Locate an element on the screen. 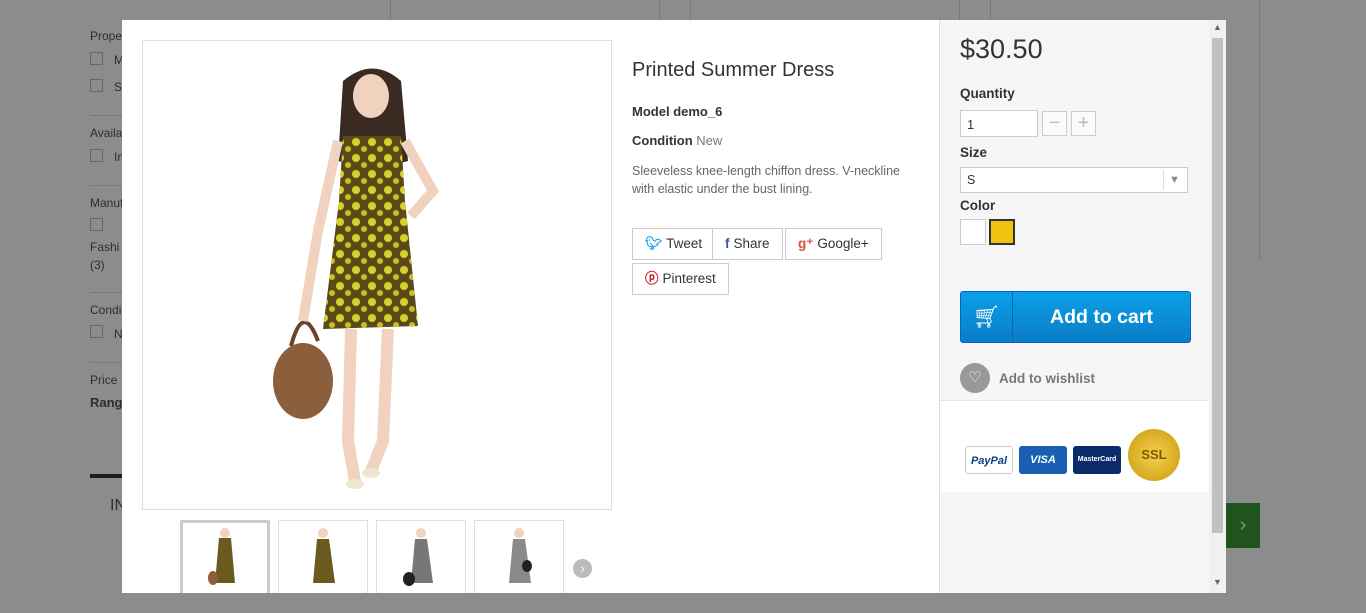 This screenshot has width=1366, height=613. tweet-label: Tweet is located at coordinates (684, 243).